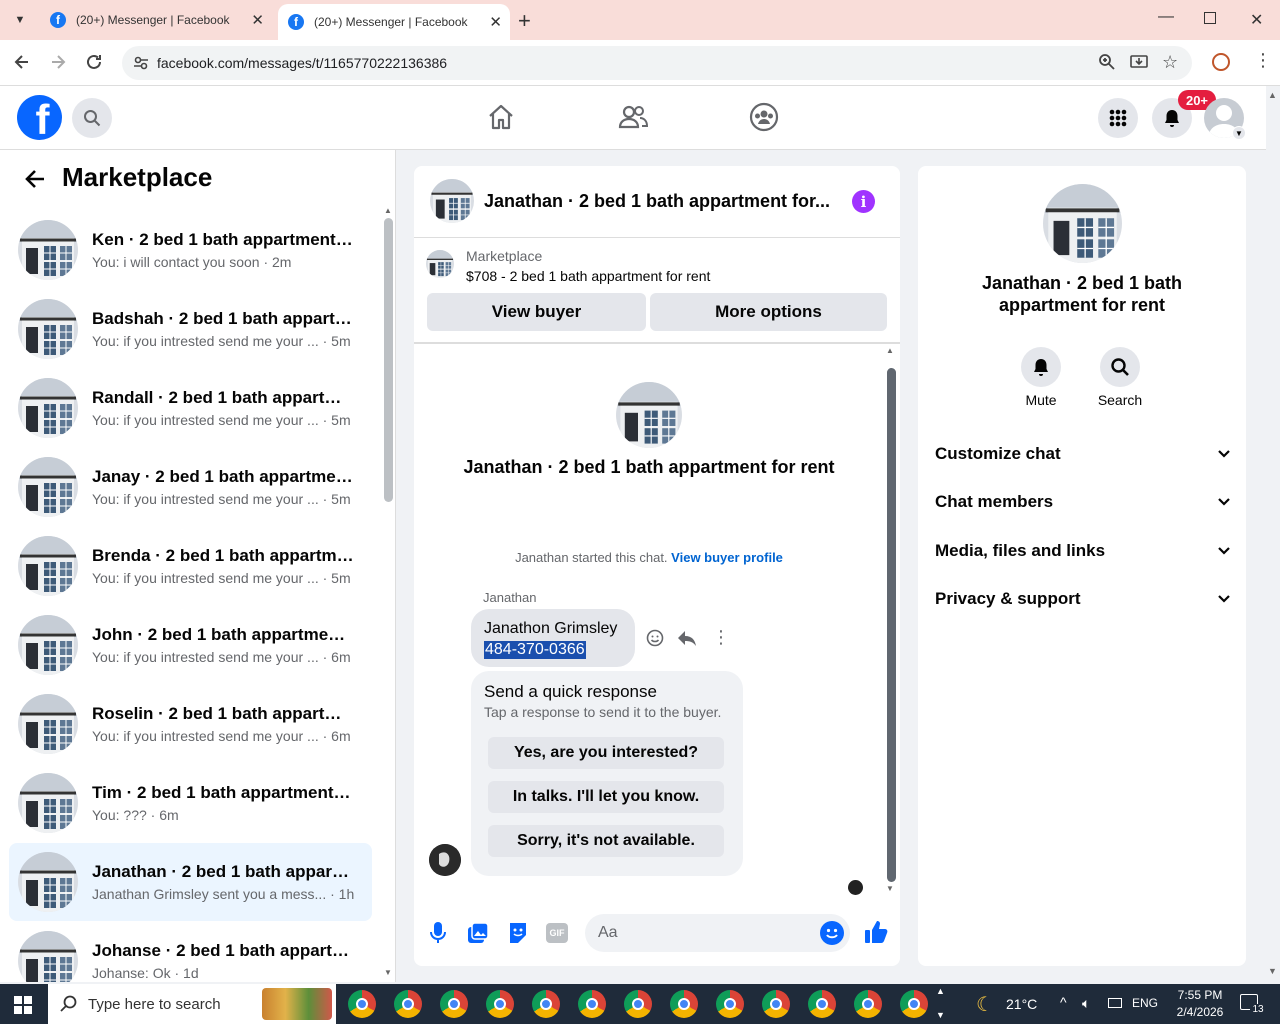 This screenshot has height=1024, width=1280. Describe the element at coordinates (501, 117) in the screenshot. I see `home-icon` at that location.